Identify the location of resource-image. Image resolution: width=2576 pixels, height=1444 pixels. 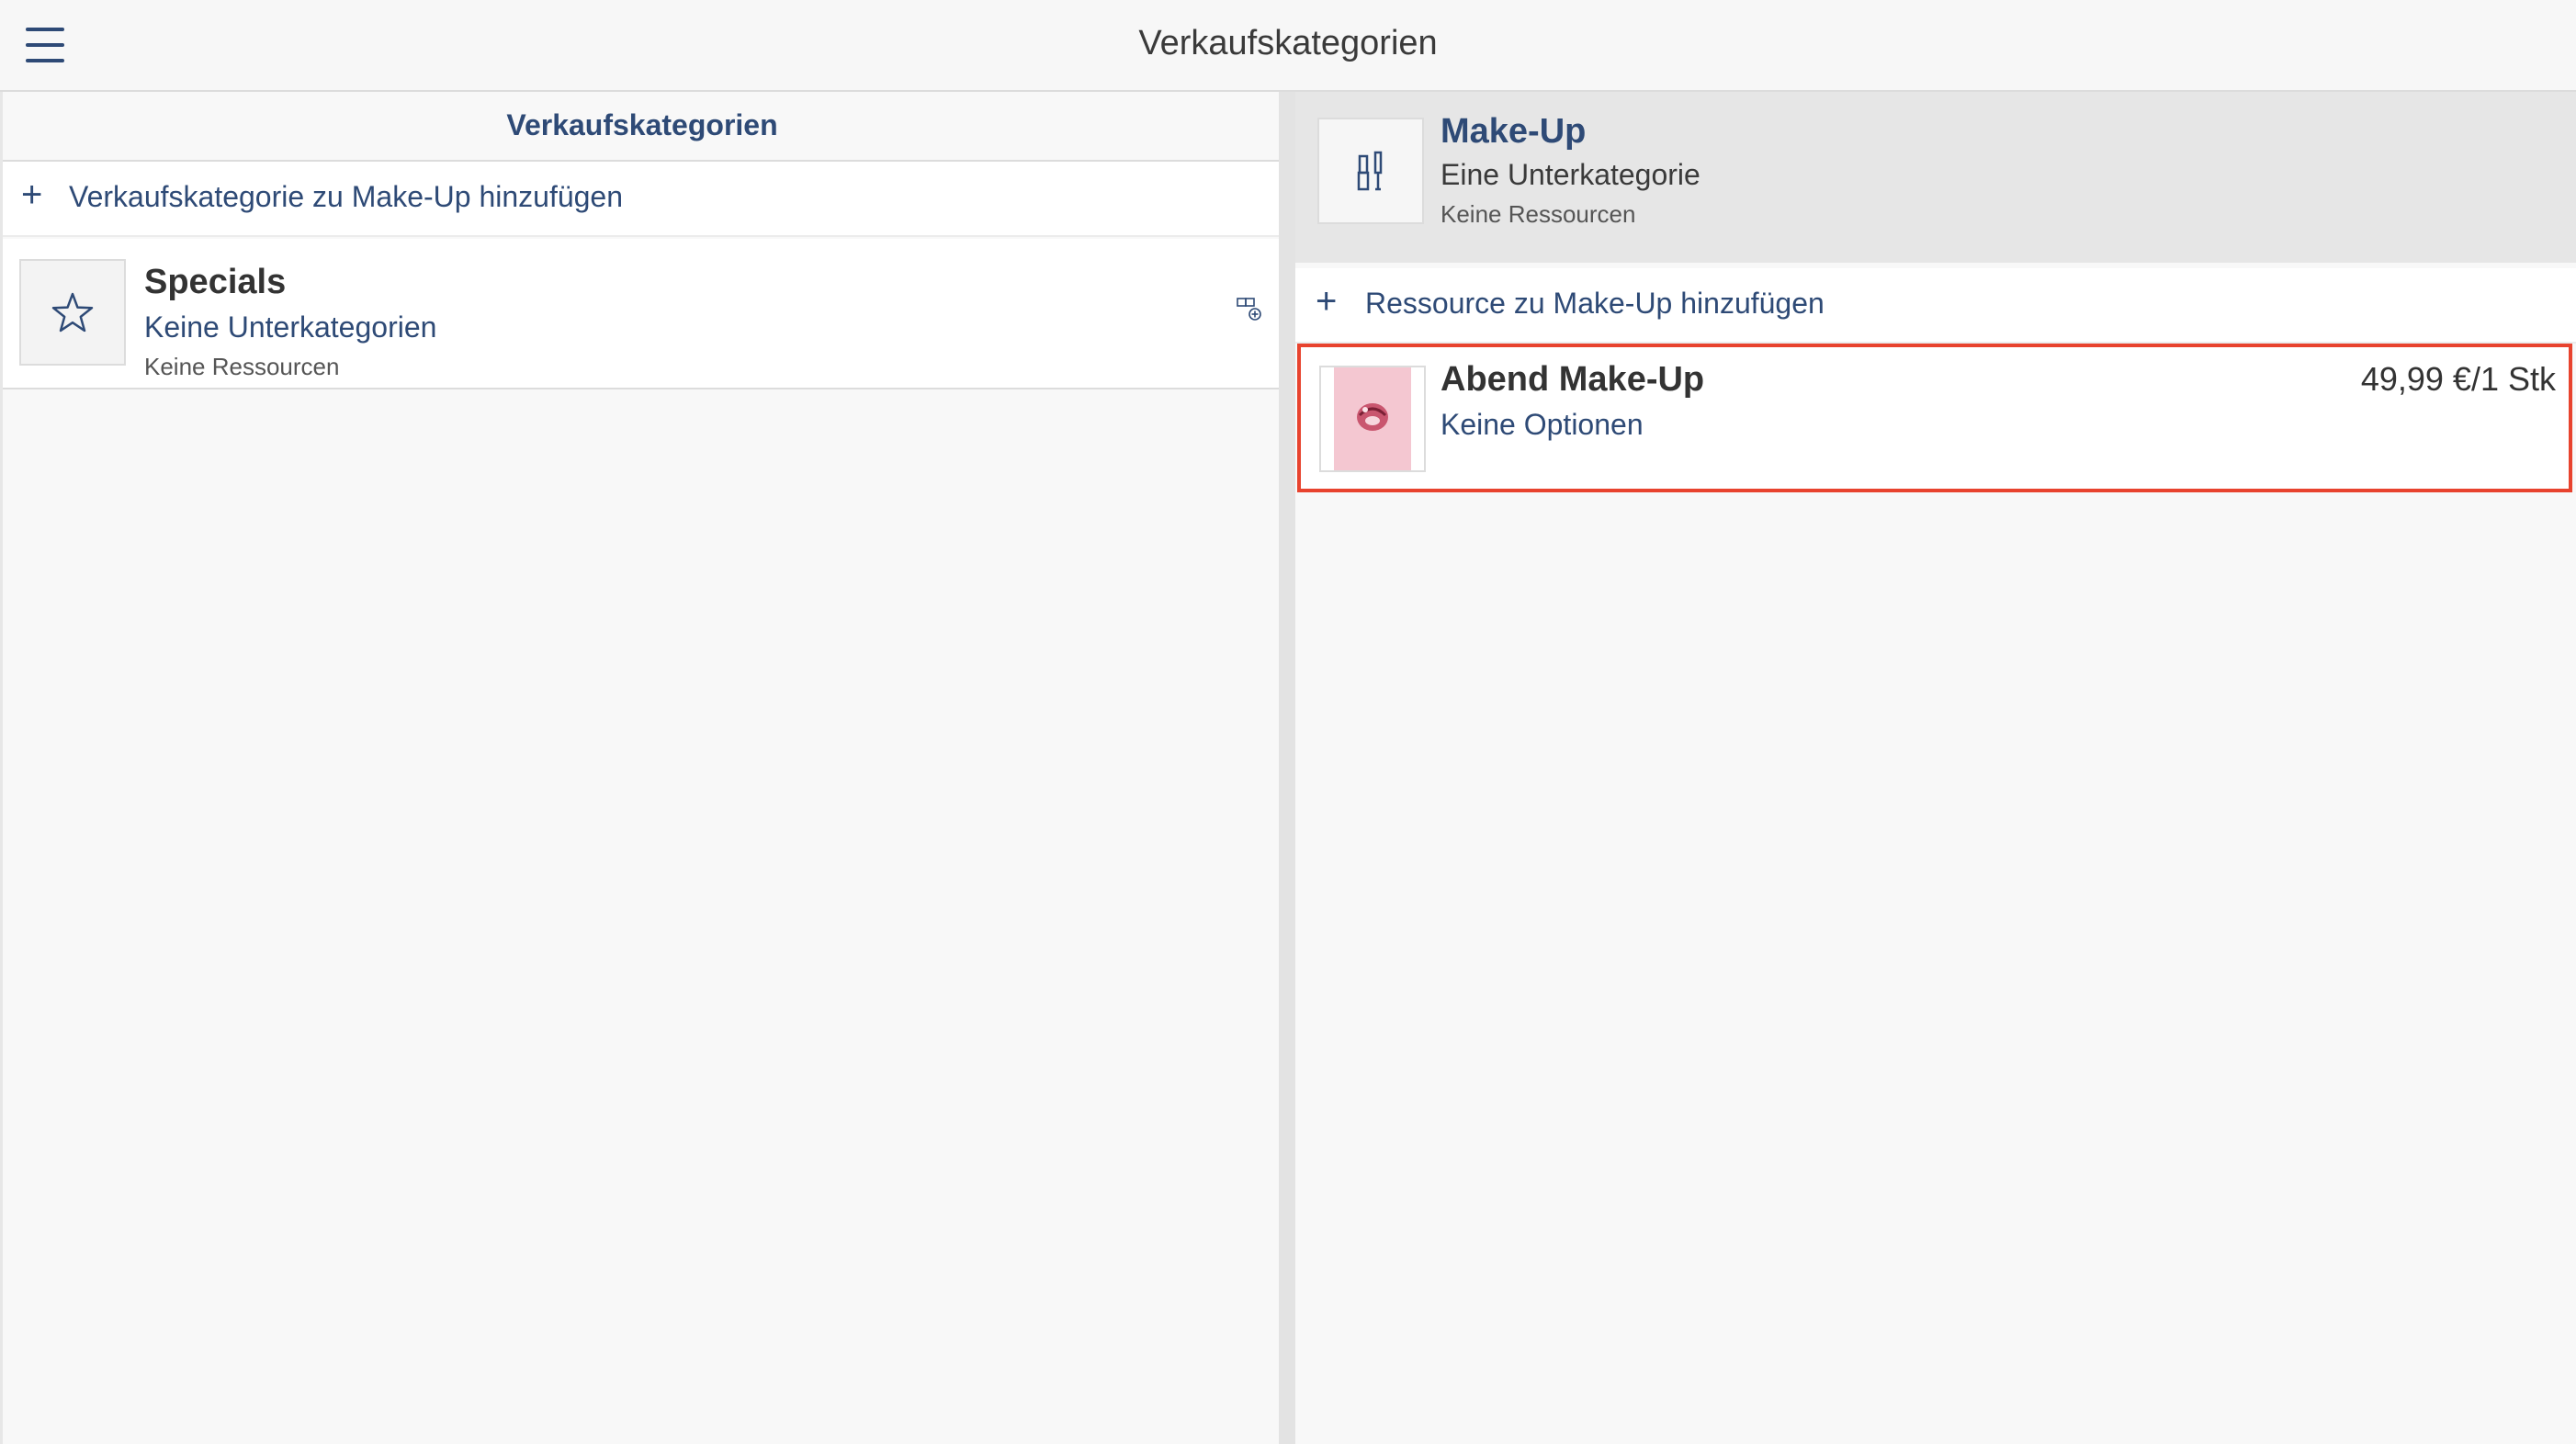
(1372, 419).